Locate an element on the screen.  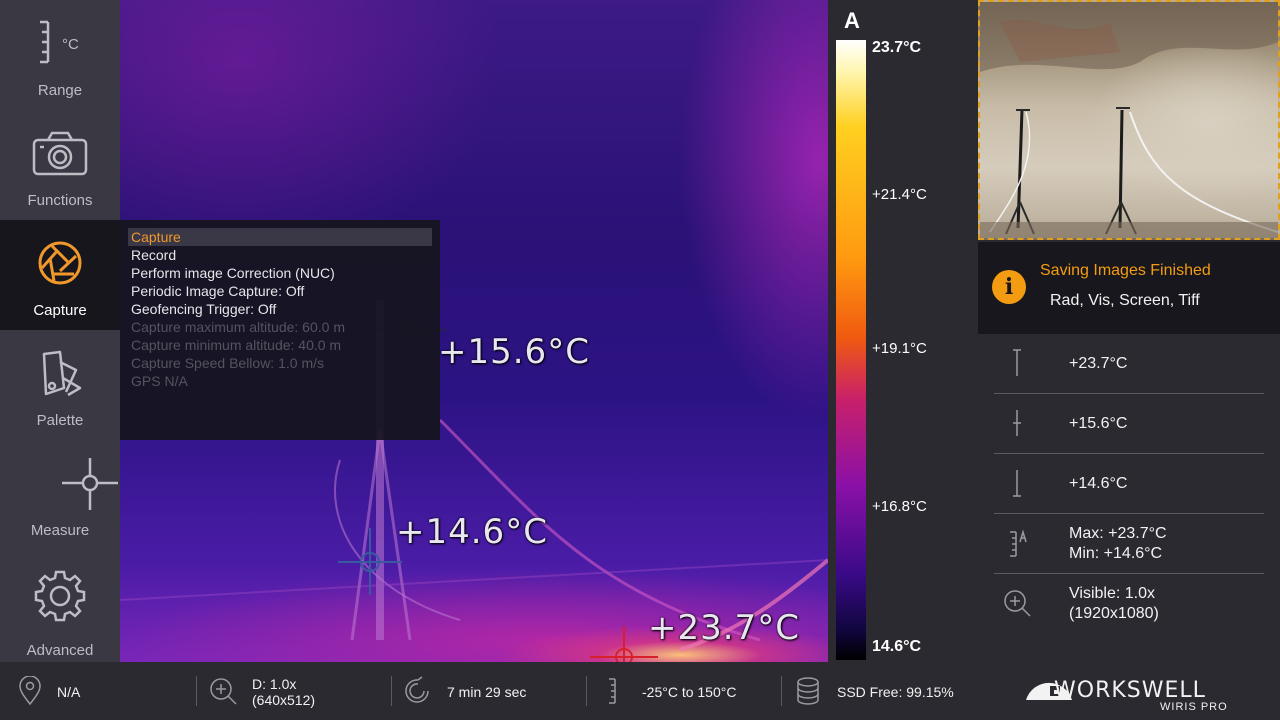
zoom-resolution: (640x512) is located at coordinates (284, 700).